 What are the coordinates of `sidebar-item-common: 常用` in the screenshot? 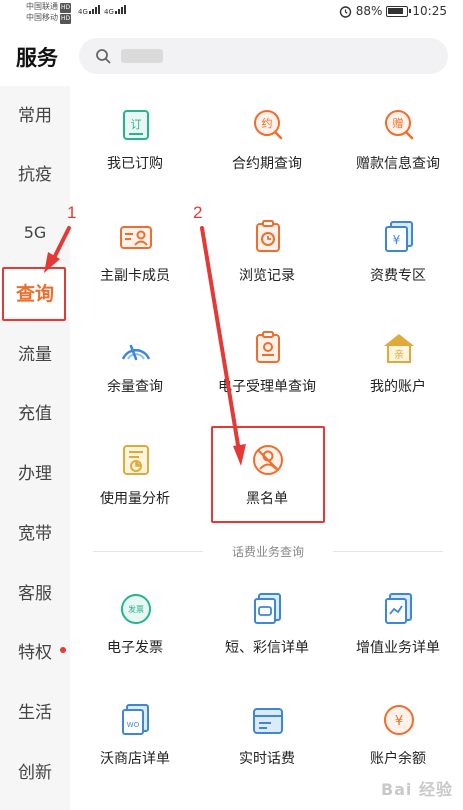 It's located at (35, 113).